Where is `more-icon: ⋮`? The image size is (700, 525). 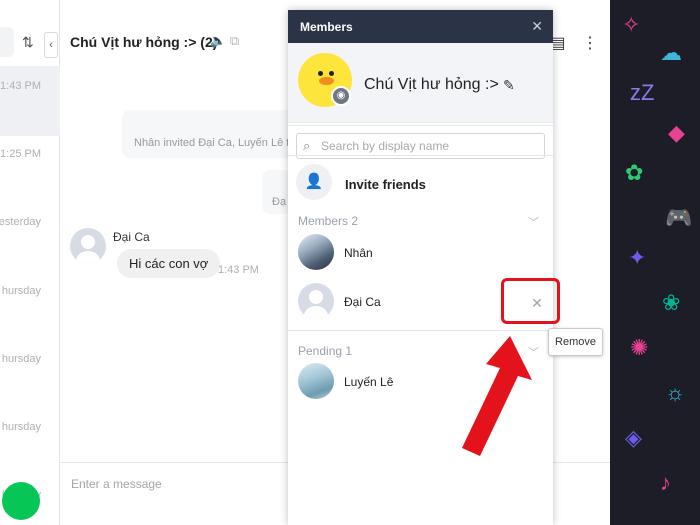 more-icon: ⋮ is located at coordinates (590, 43).